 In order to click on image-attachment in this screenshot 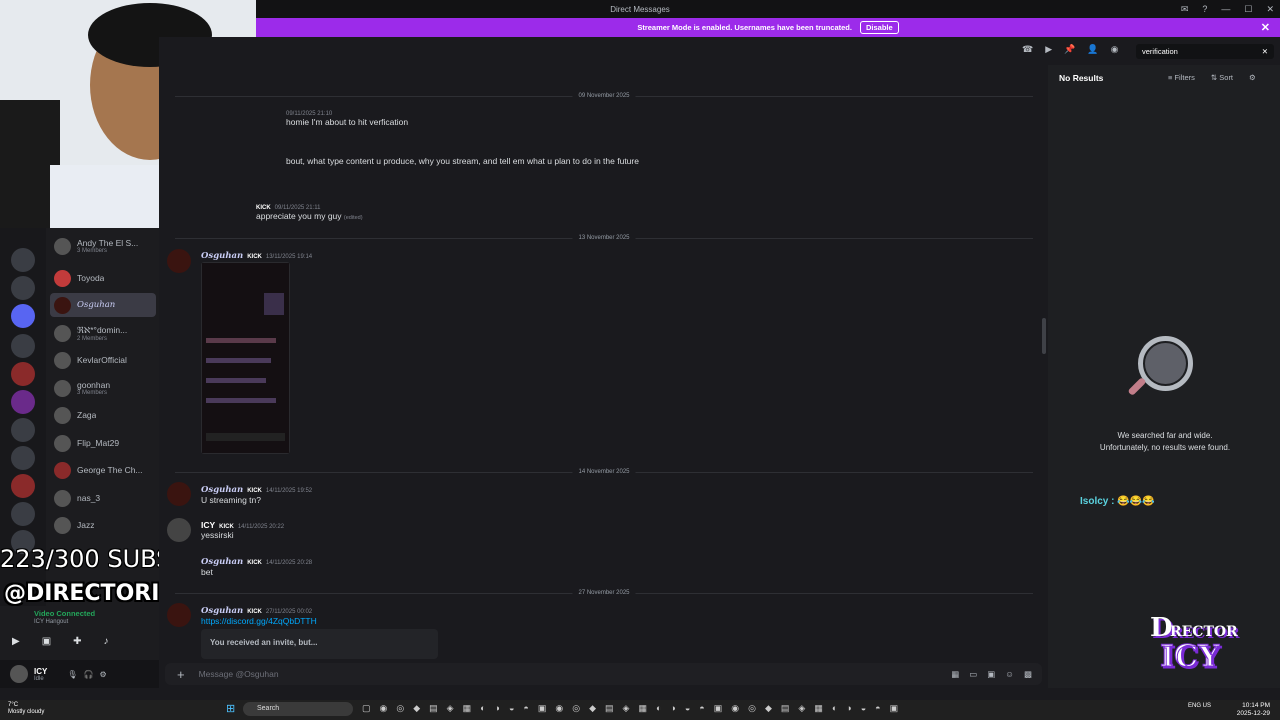, I will do `click(245, 358)`.